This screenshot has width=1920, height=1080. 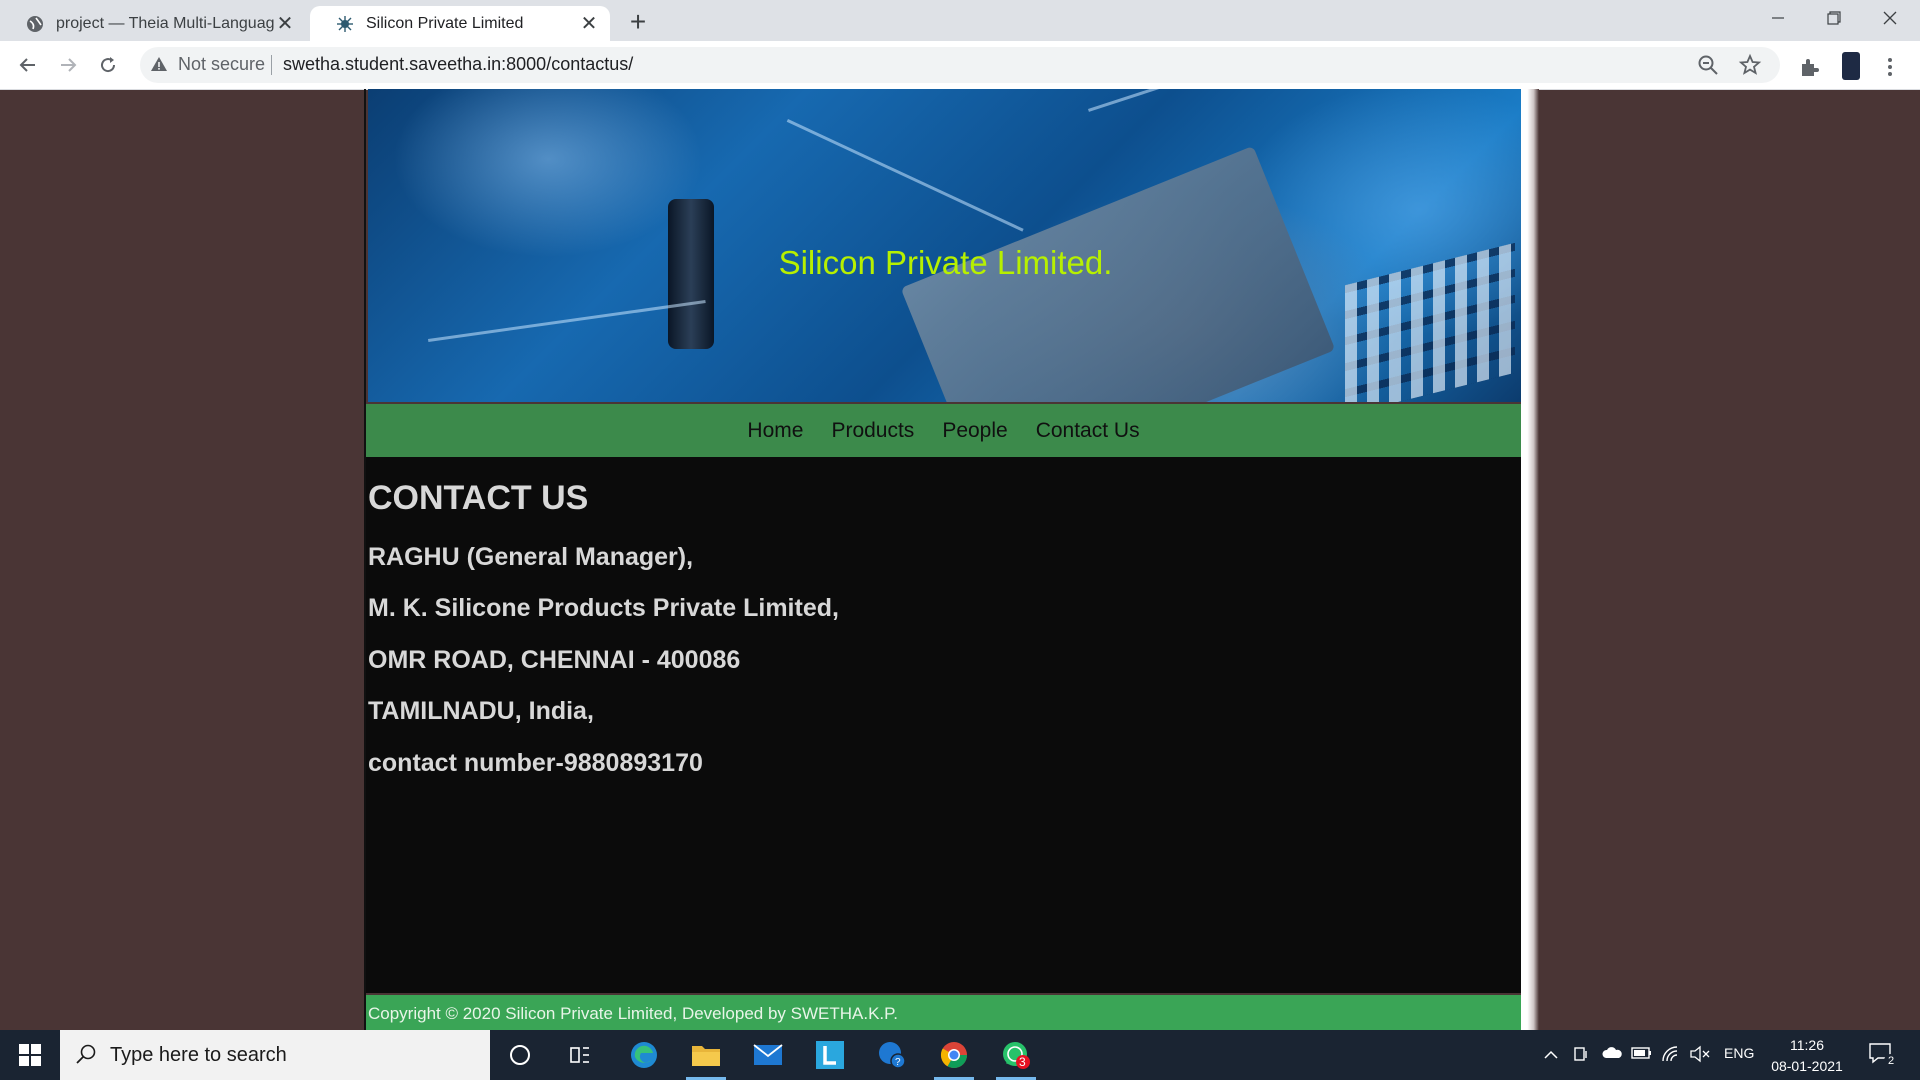 I want to click on device-icon, so click(x=1581, y=1054).